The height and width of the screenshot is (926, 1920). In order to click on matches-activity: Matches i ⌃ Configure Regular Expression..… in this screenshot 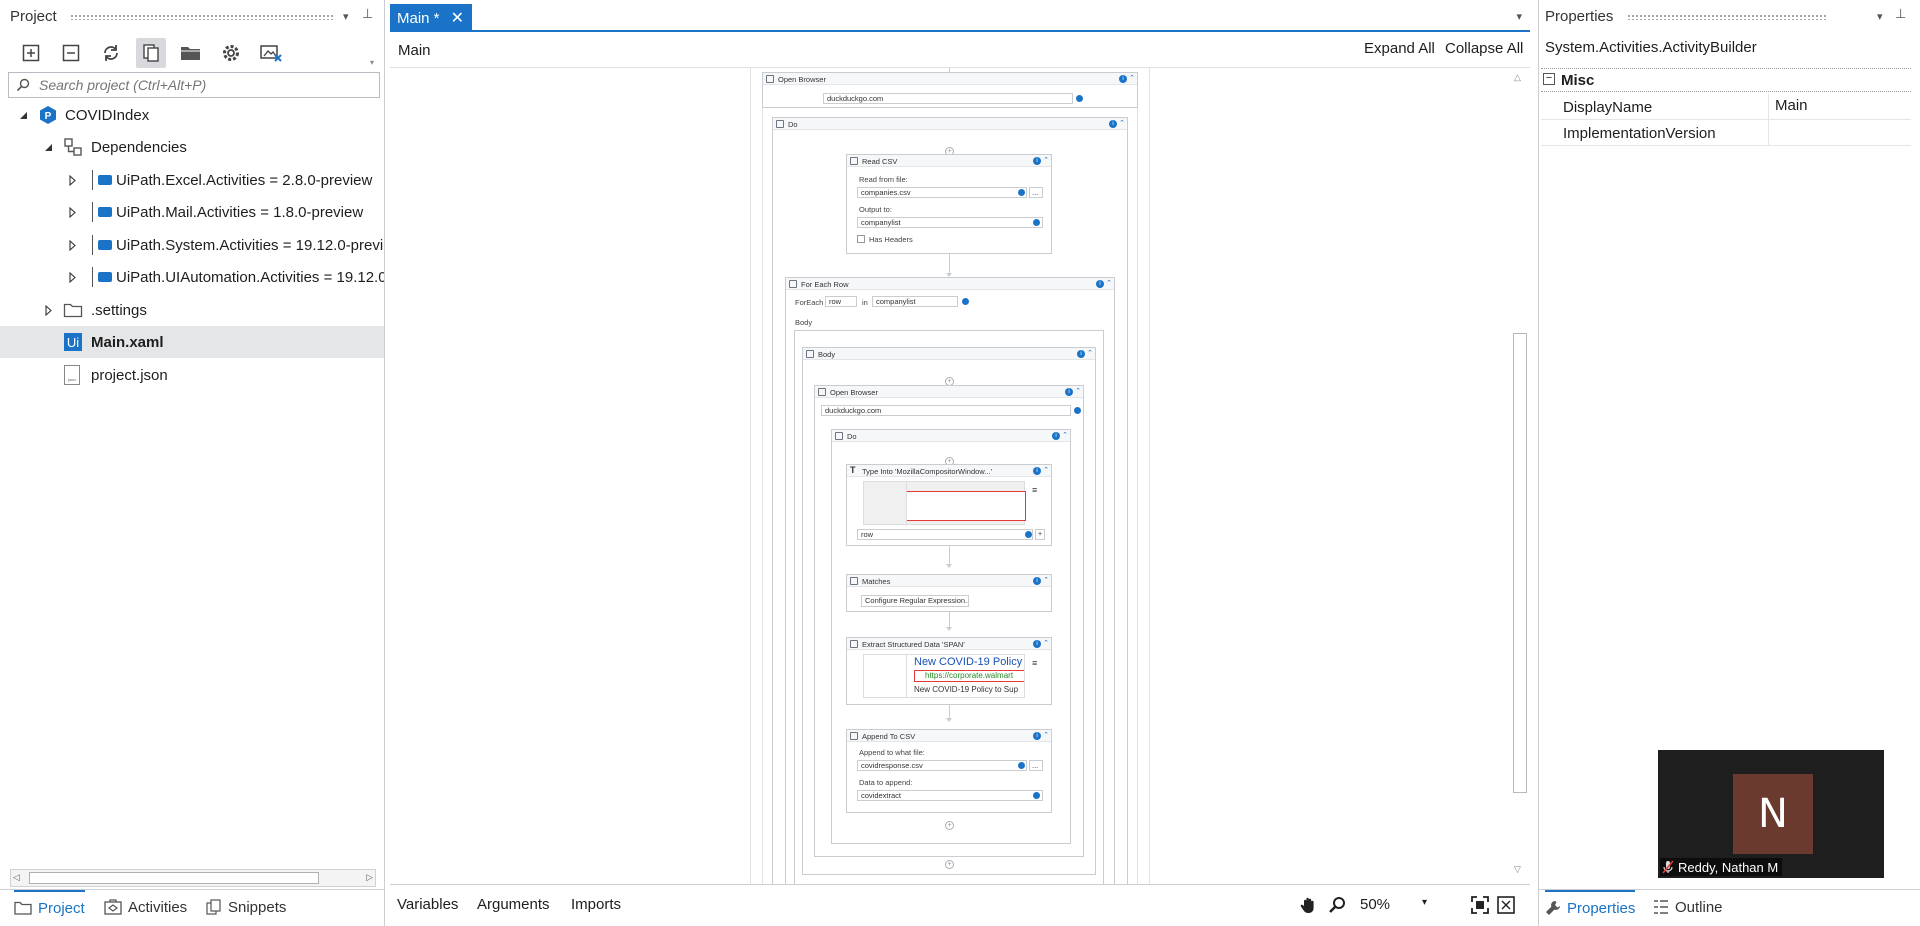, I will do `click(949, 593)`.